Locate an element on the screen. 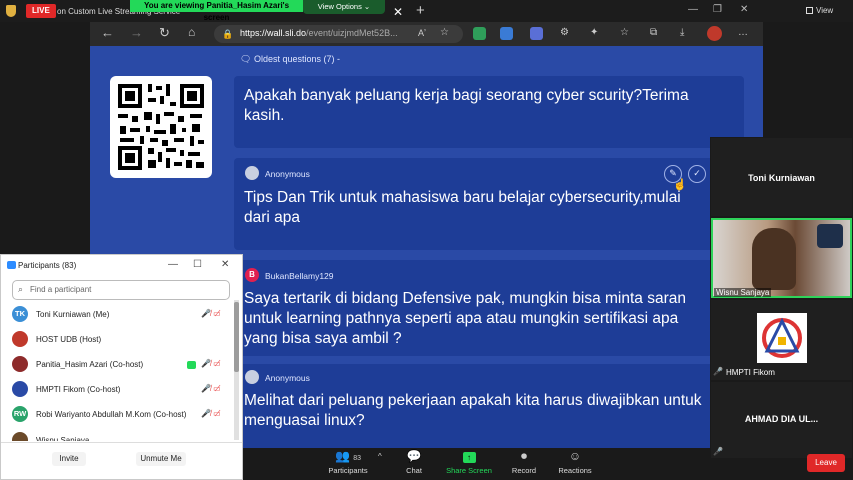 Image resolution: width=853 pixels, height=480 pixels. reactions-button: ☺ Reactions is located at coordinates (575, 462).